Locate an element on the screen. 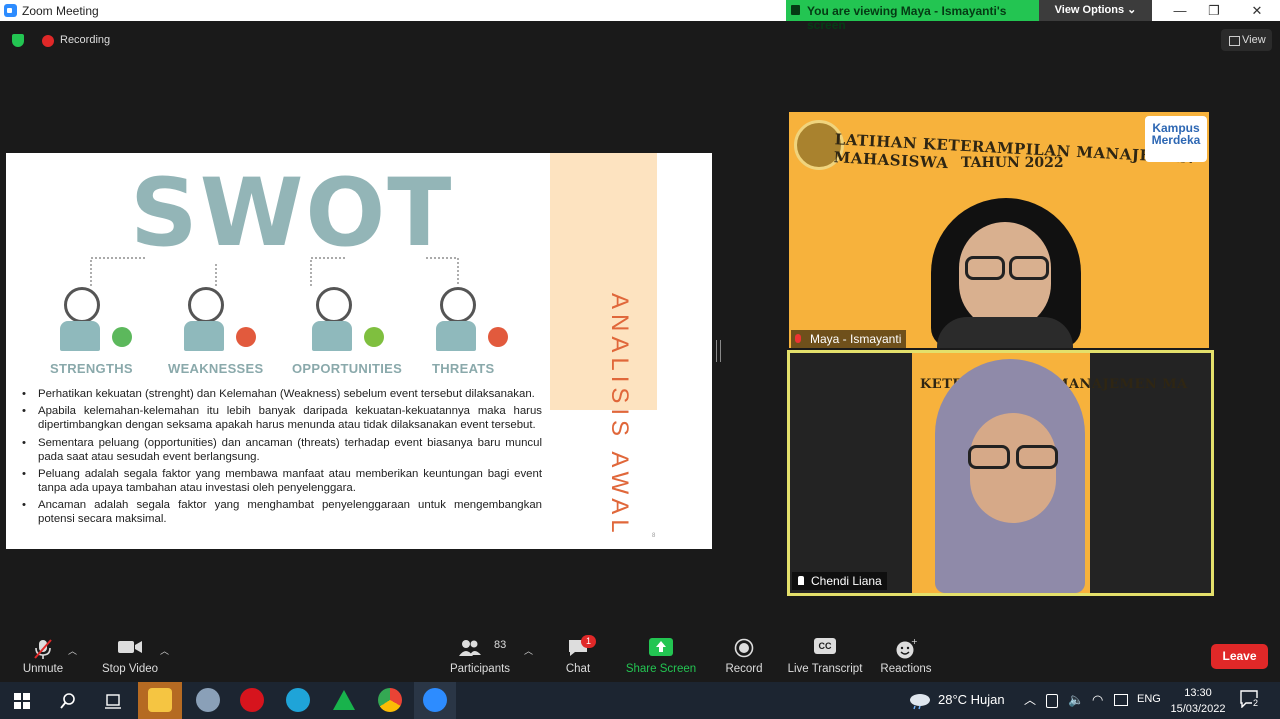  reactions-smiley-icon: + is located at coordinates (906, 648).